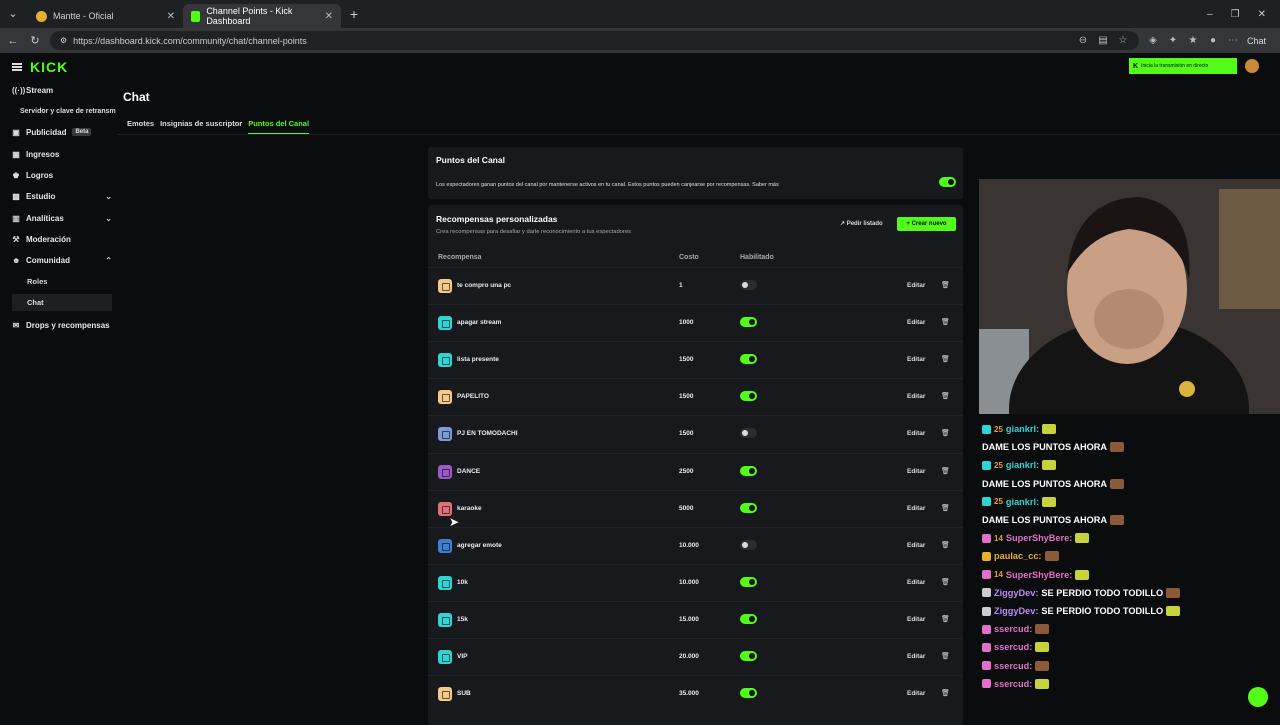 This screenshot has height=725, width=1280. What do you see at coordinates (63, 40) in the screenshot?
I see `site-info-icon: ⚙` at bounding box center [63, 40].